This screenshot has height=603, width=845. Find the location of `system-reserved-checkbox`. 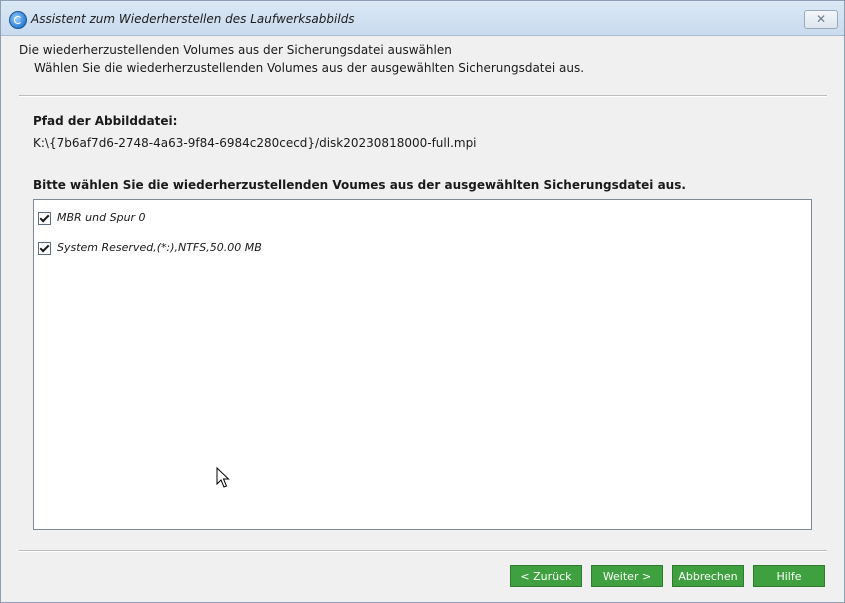

system-reserved-checkbox is located at coordinates (44, 248).